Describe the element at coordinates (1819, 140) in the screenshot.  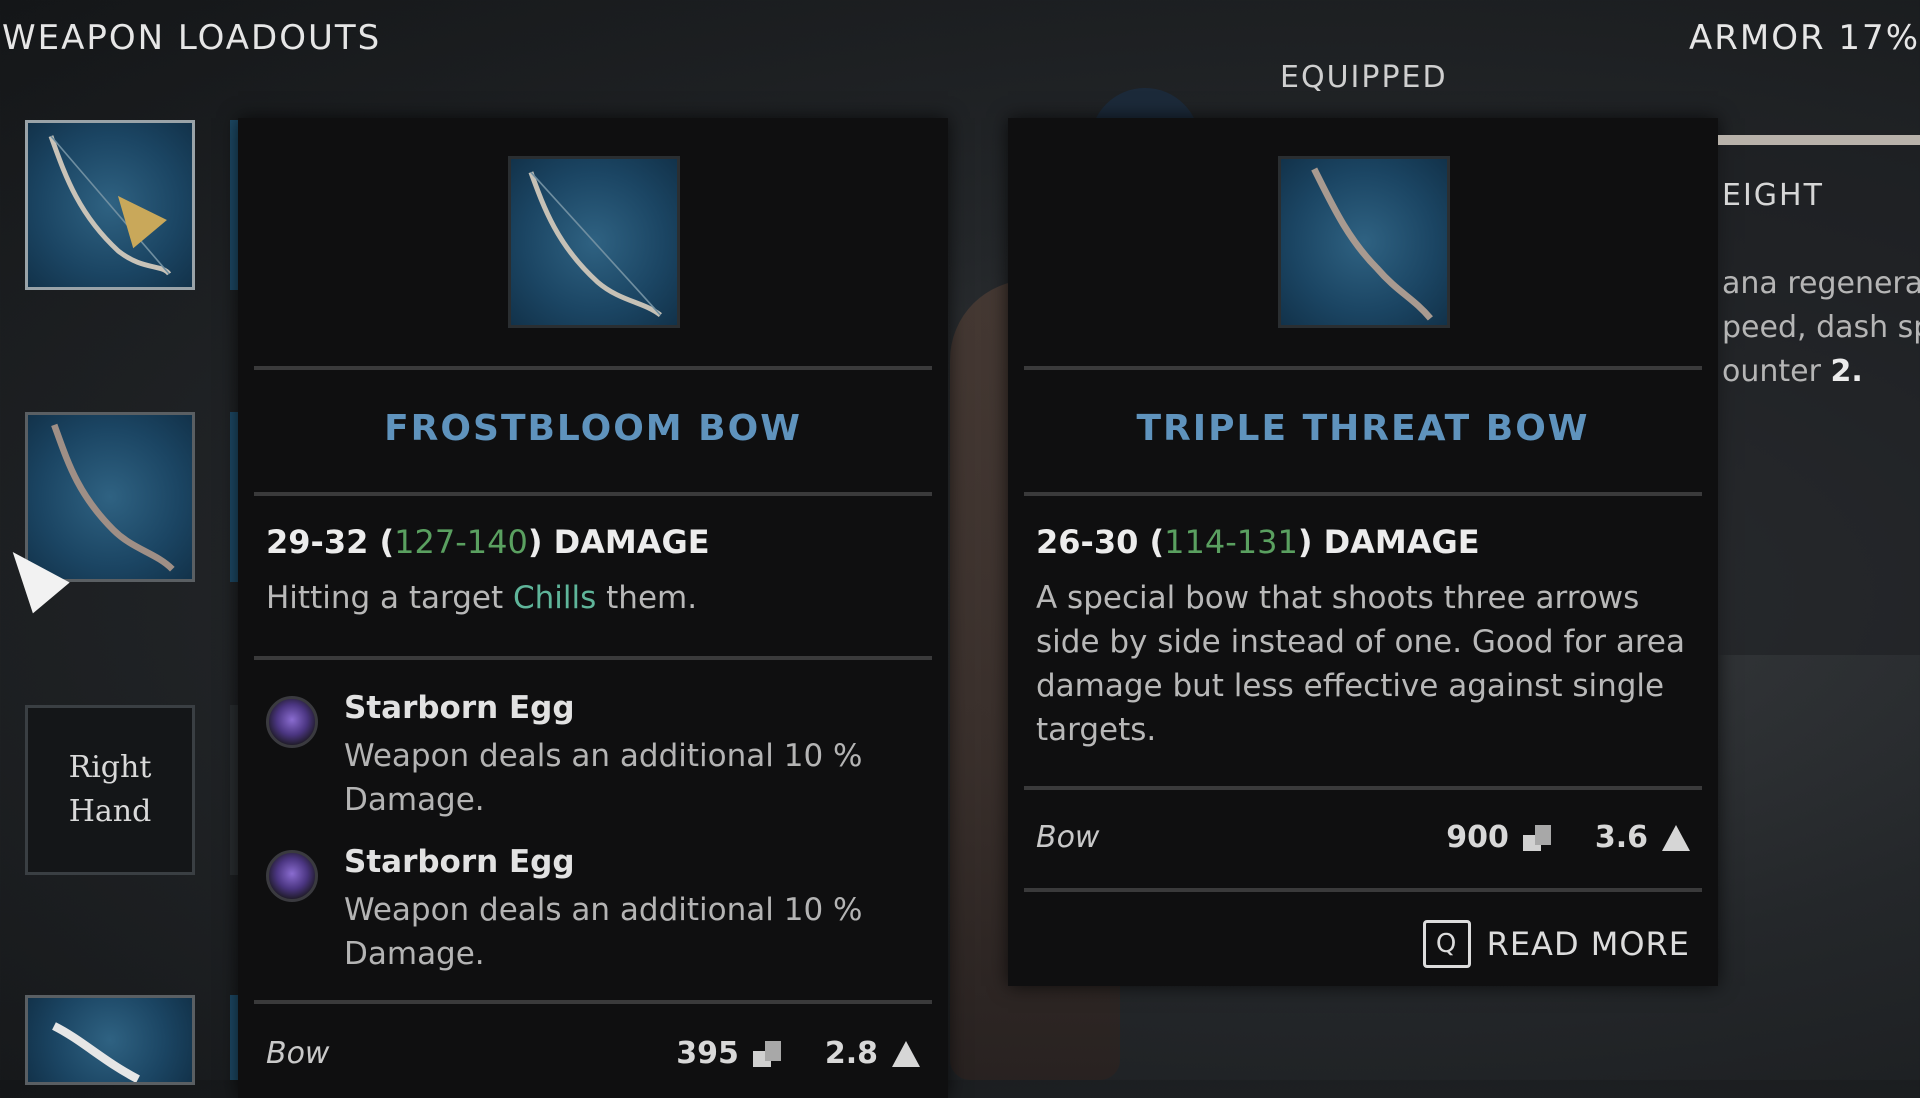
I see `stats-panel-bar` at that location.